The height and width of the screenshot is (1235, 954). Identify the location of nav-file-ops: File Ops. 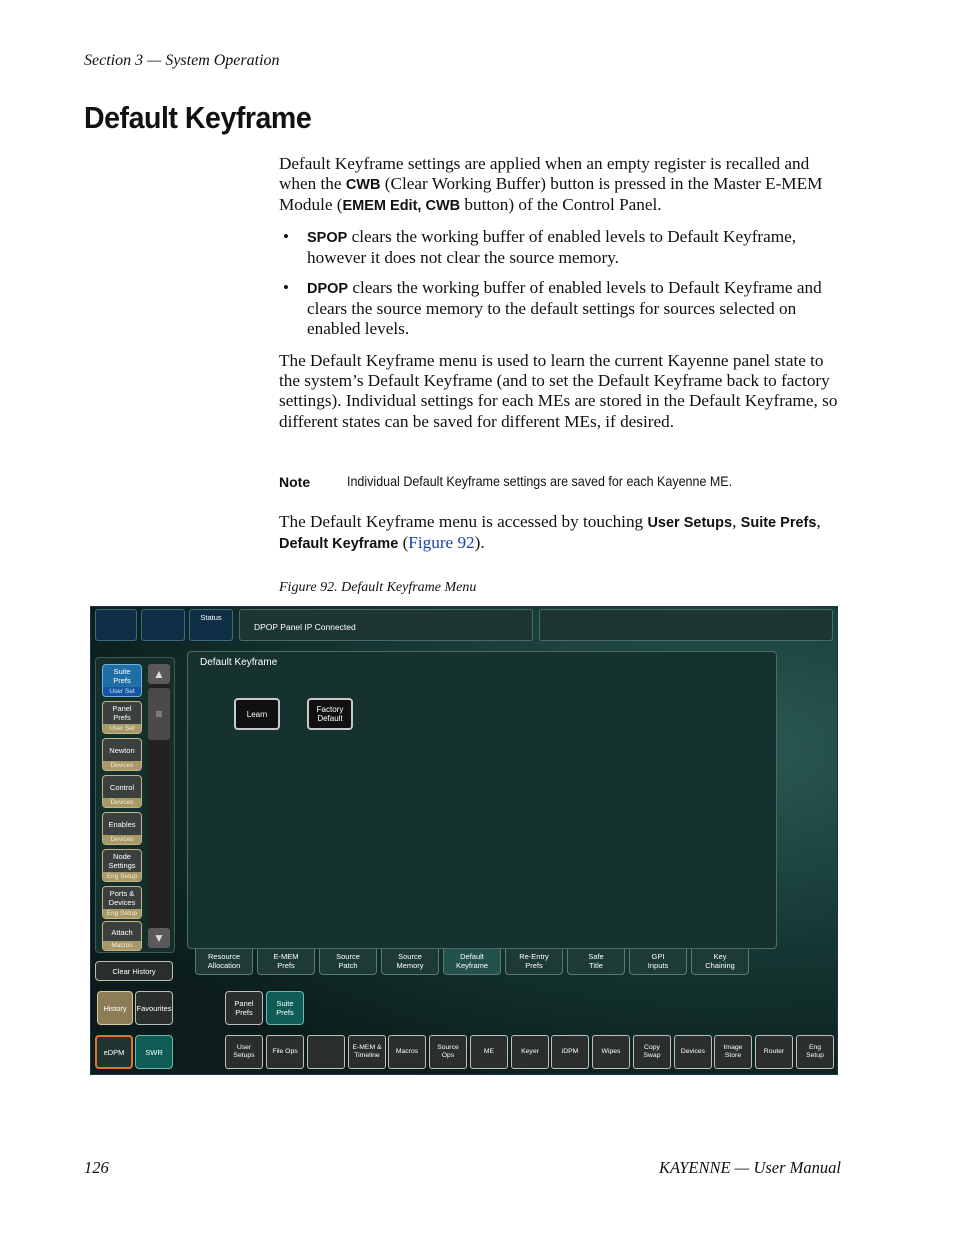
(285, 1052).